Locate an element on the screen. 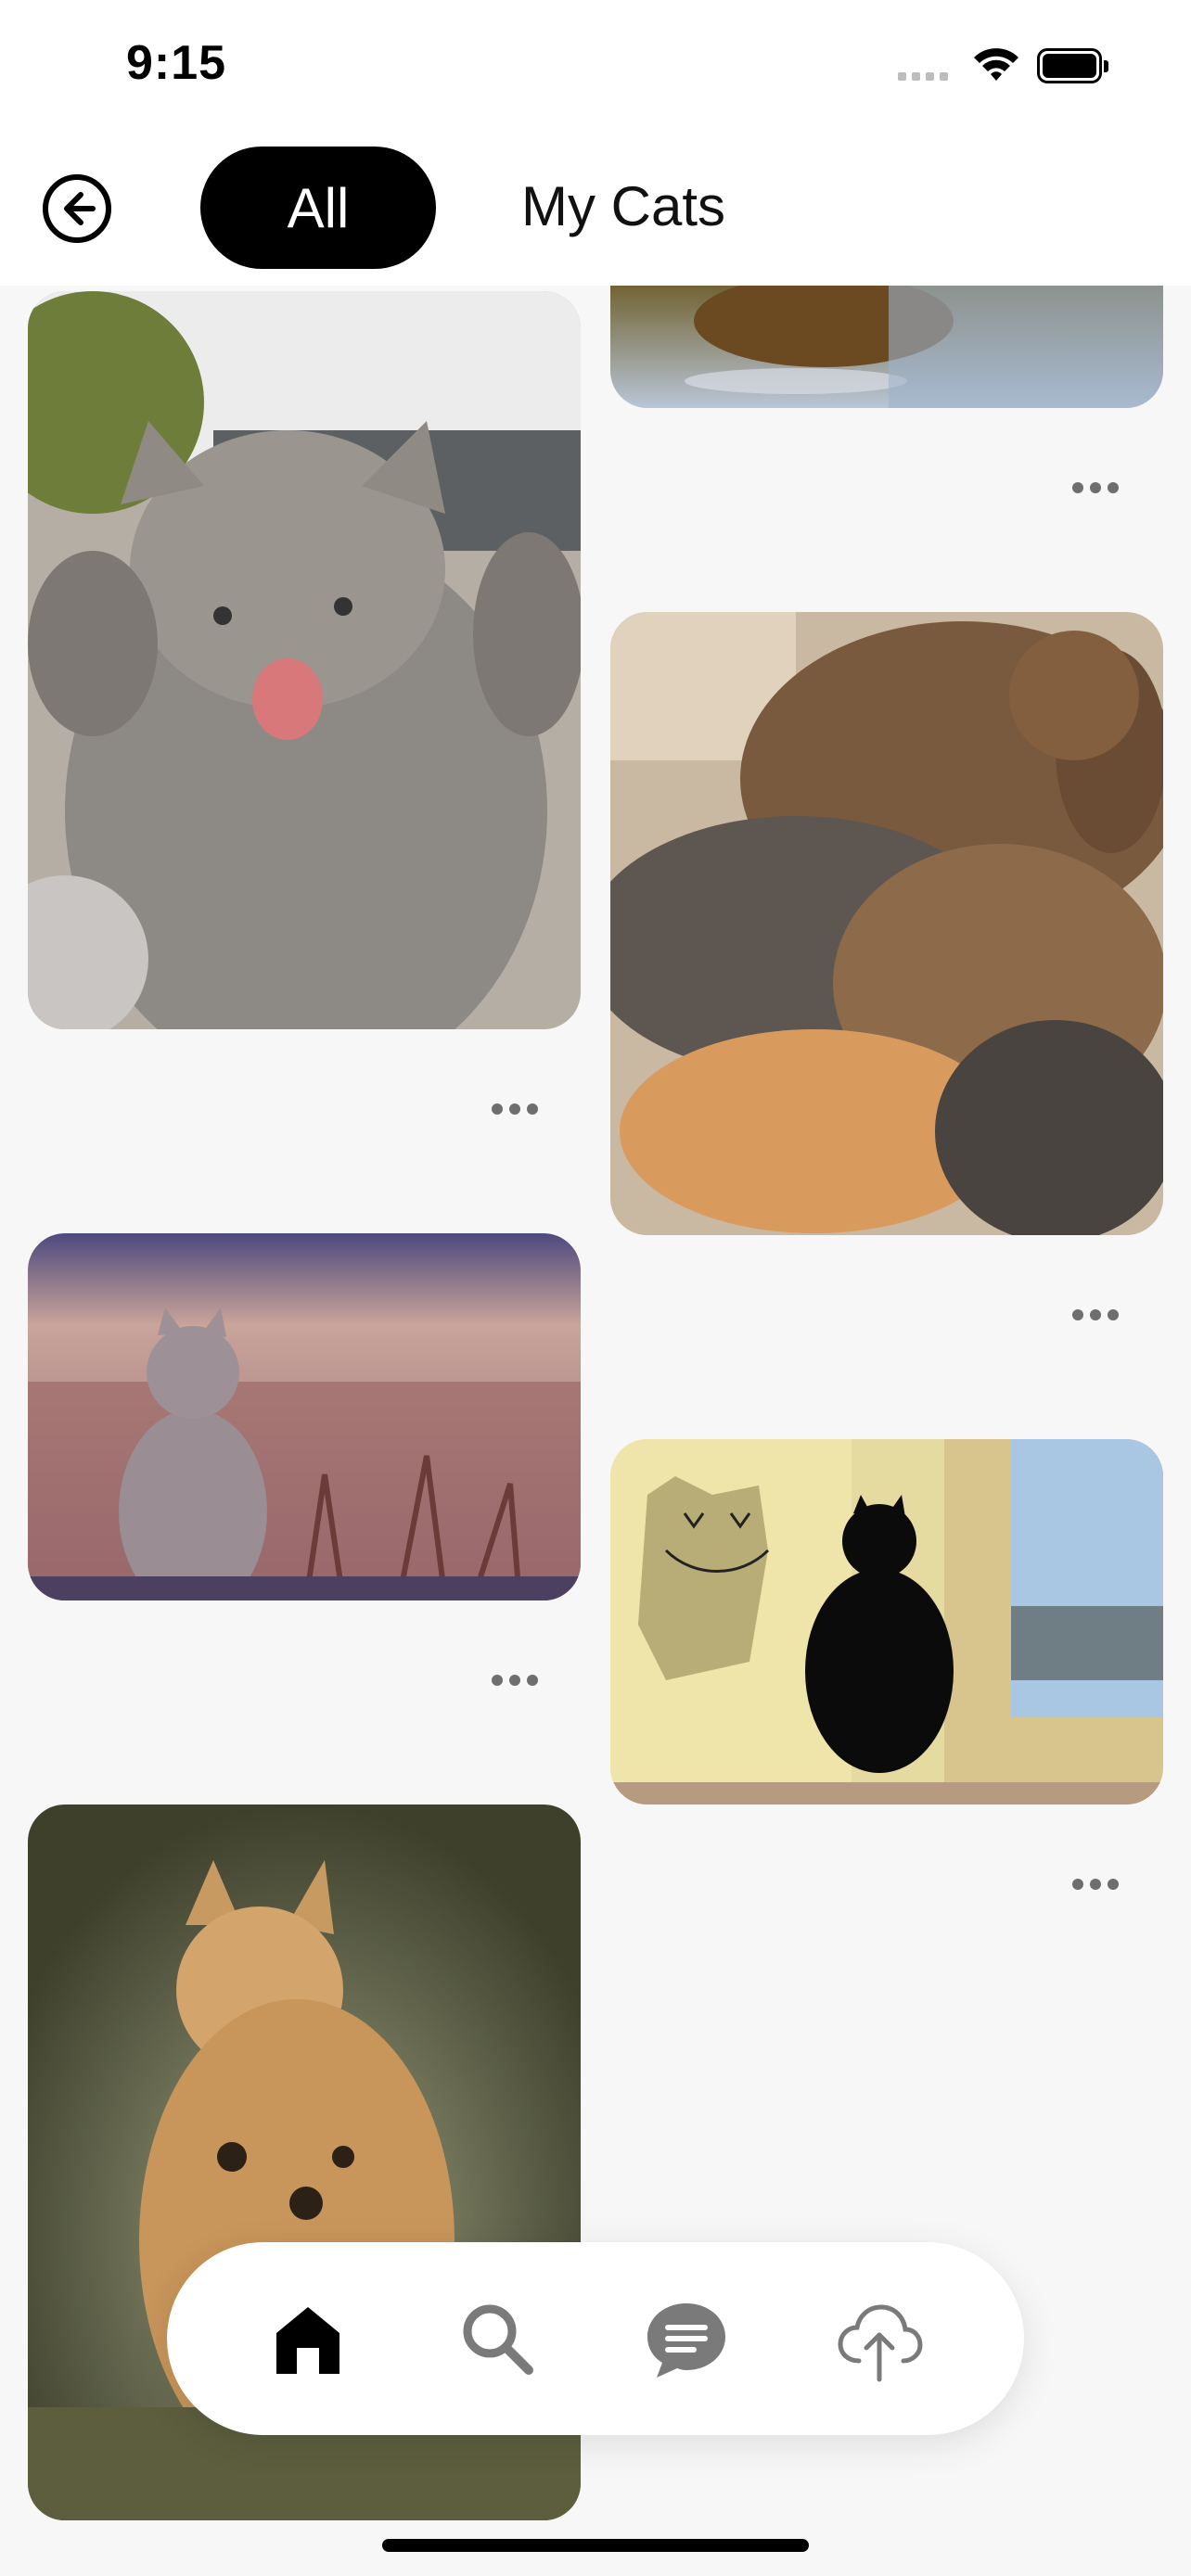 The image size is (1191, 2576). home-icon is located at coordinates (308, 2339).